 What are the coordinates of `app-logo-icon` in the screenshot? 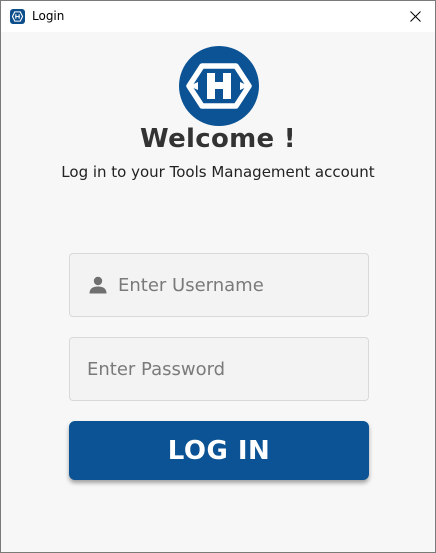 It's located at (17, 16).